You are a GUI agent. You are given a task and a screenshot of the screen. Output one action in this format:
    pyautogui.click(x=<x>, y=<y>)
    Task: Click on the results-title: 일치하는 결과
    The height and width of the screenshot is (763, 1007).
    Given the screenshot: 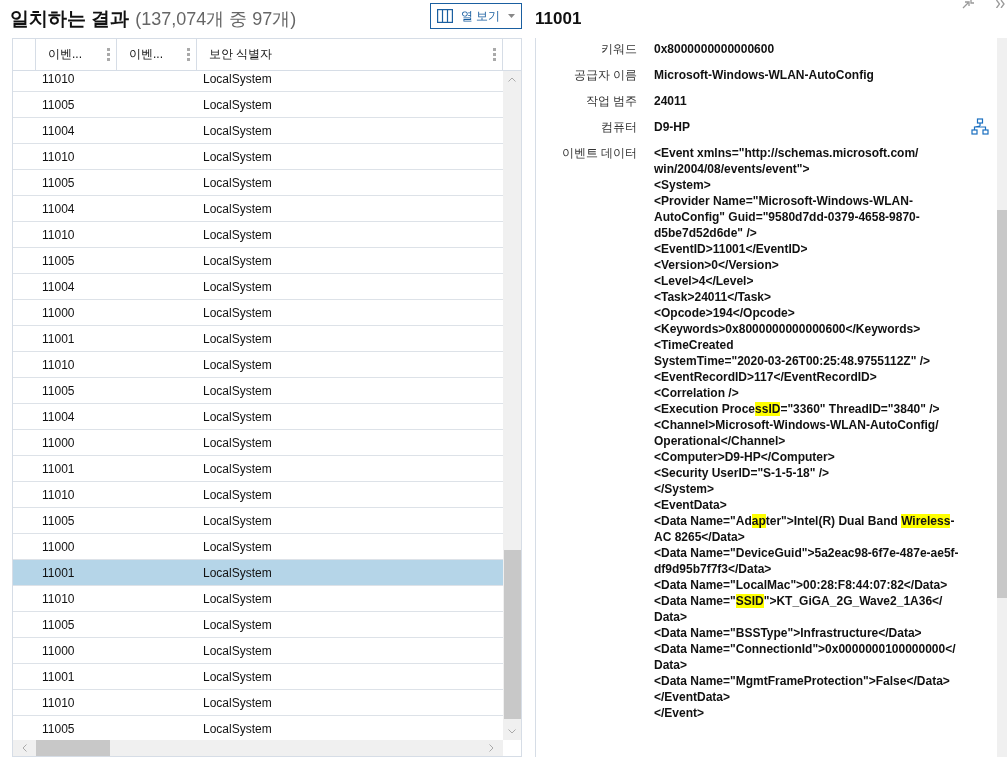 What is the action you would take?
    pyautogui.click(x=70, y=19)
    